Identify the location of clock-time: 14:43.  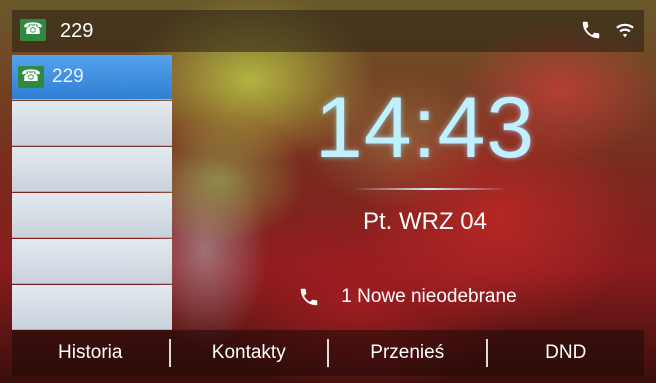
(425, 128).